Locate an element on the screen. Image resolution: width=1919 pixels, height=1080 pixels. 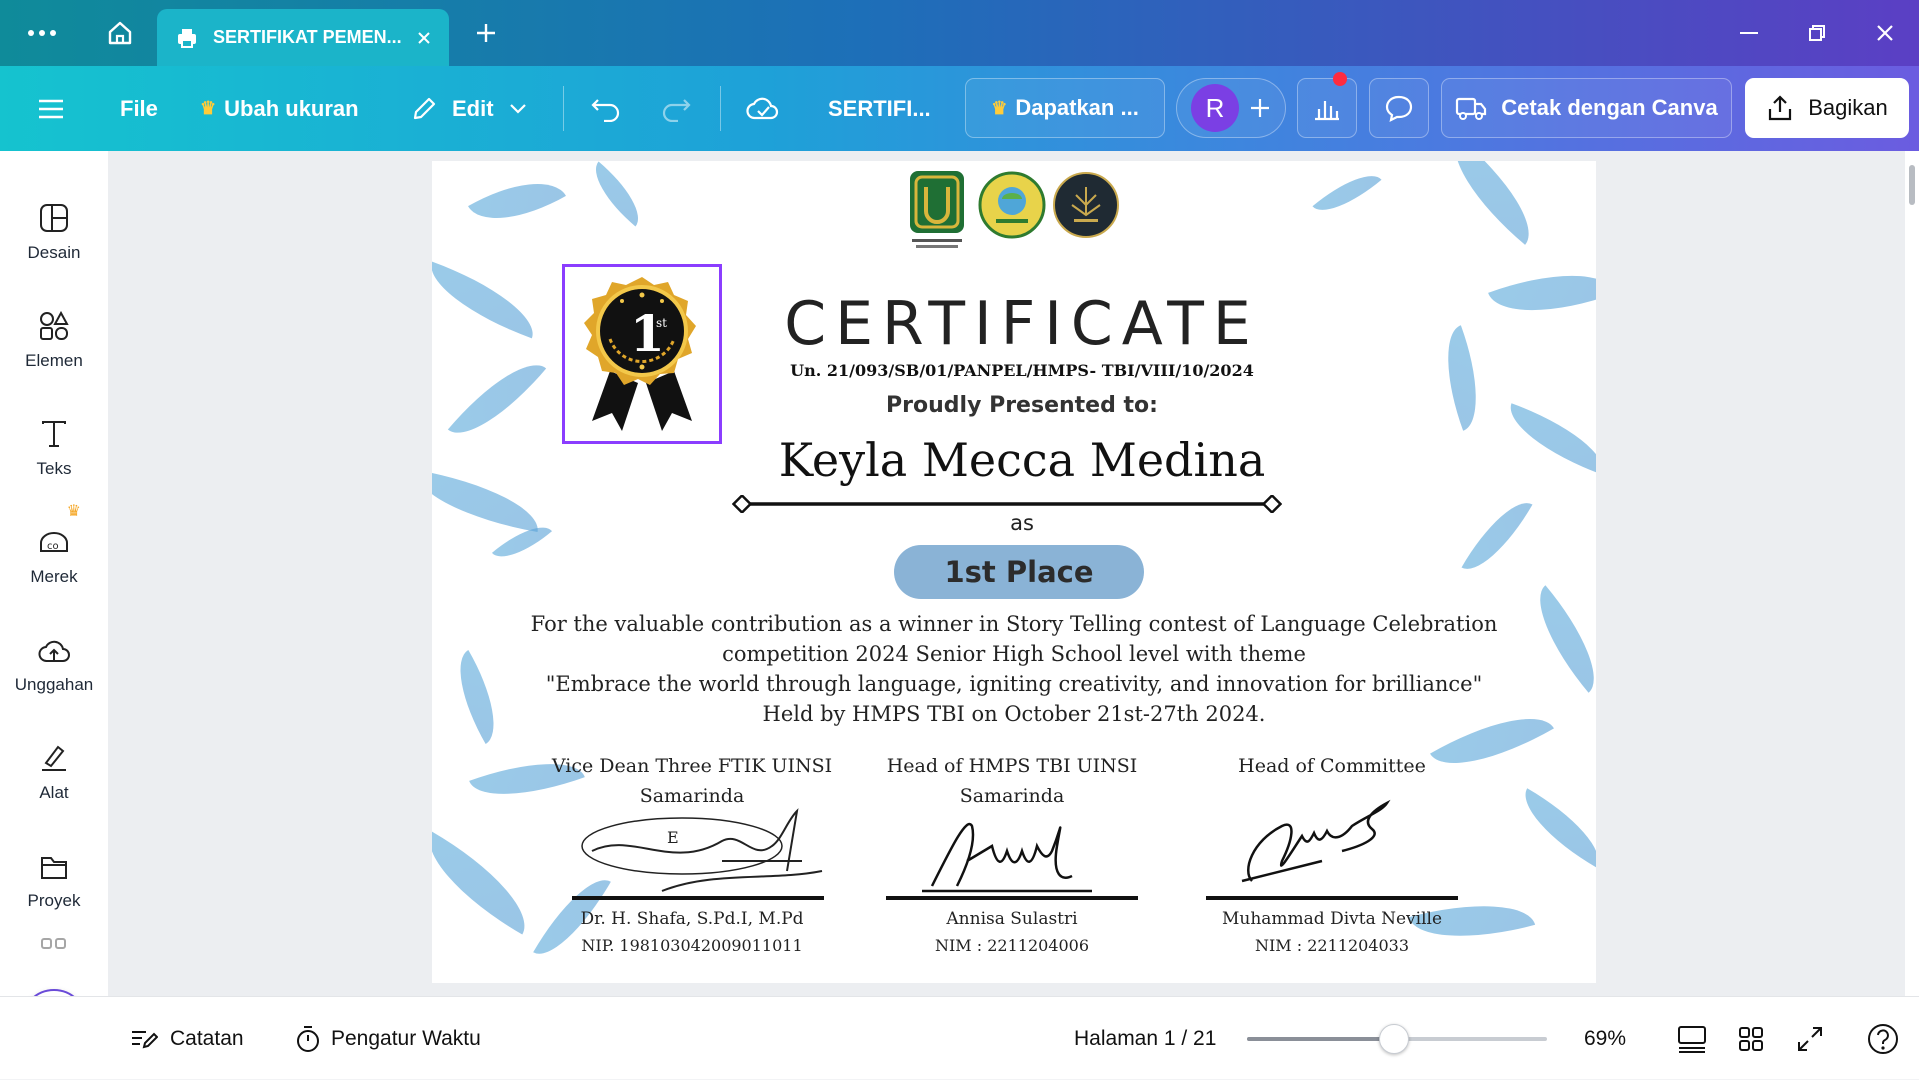
zoom-slider is located at coordinates (1397, 1039).